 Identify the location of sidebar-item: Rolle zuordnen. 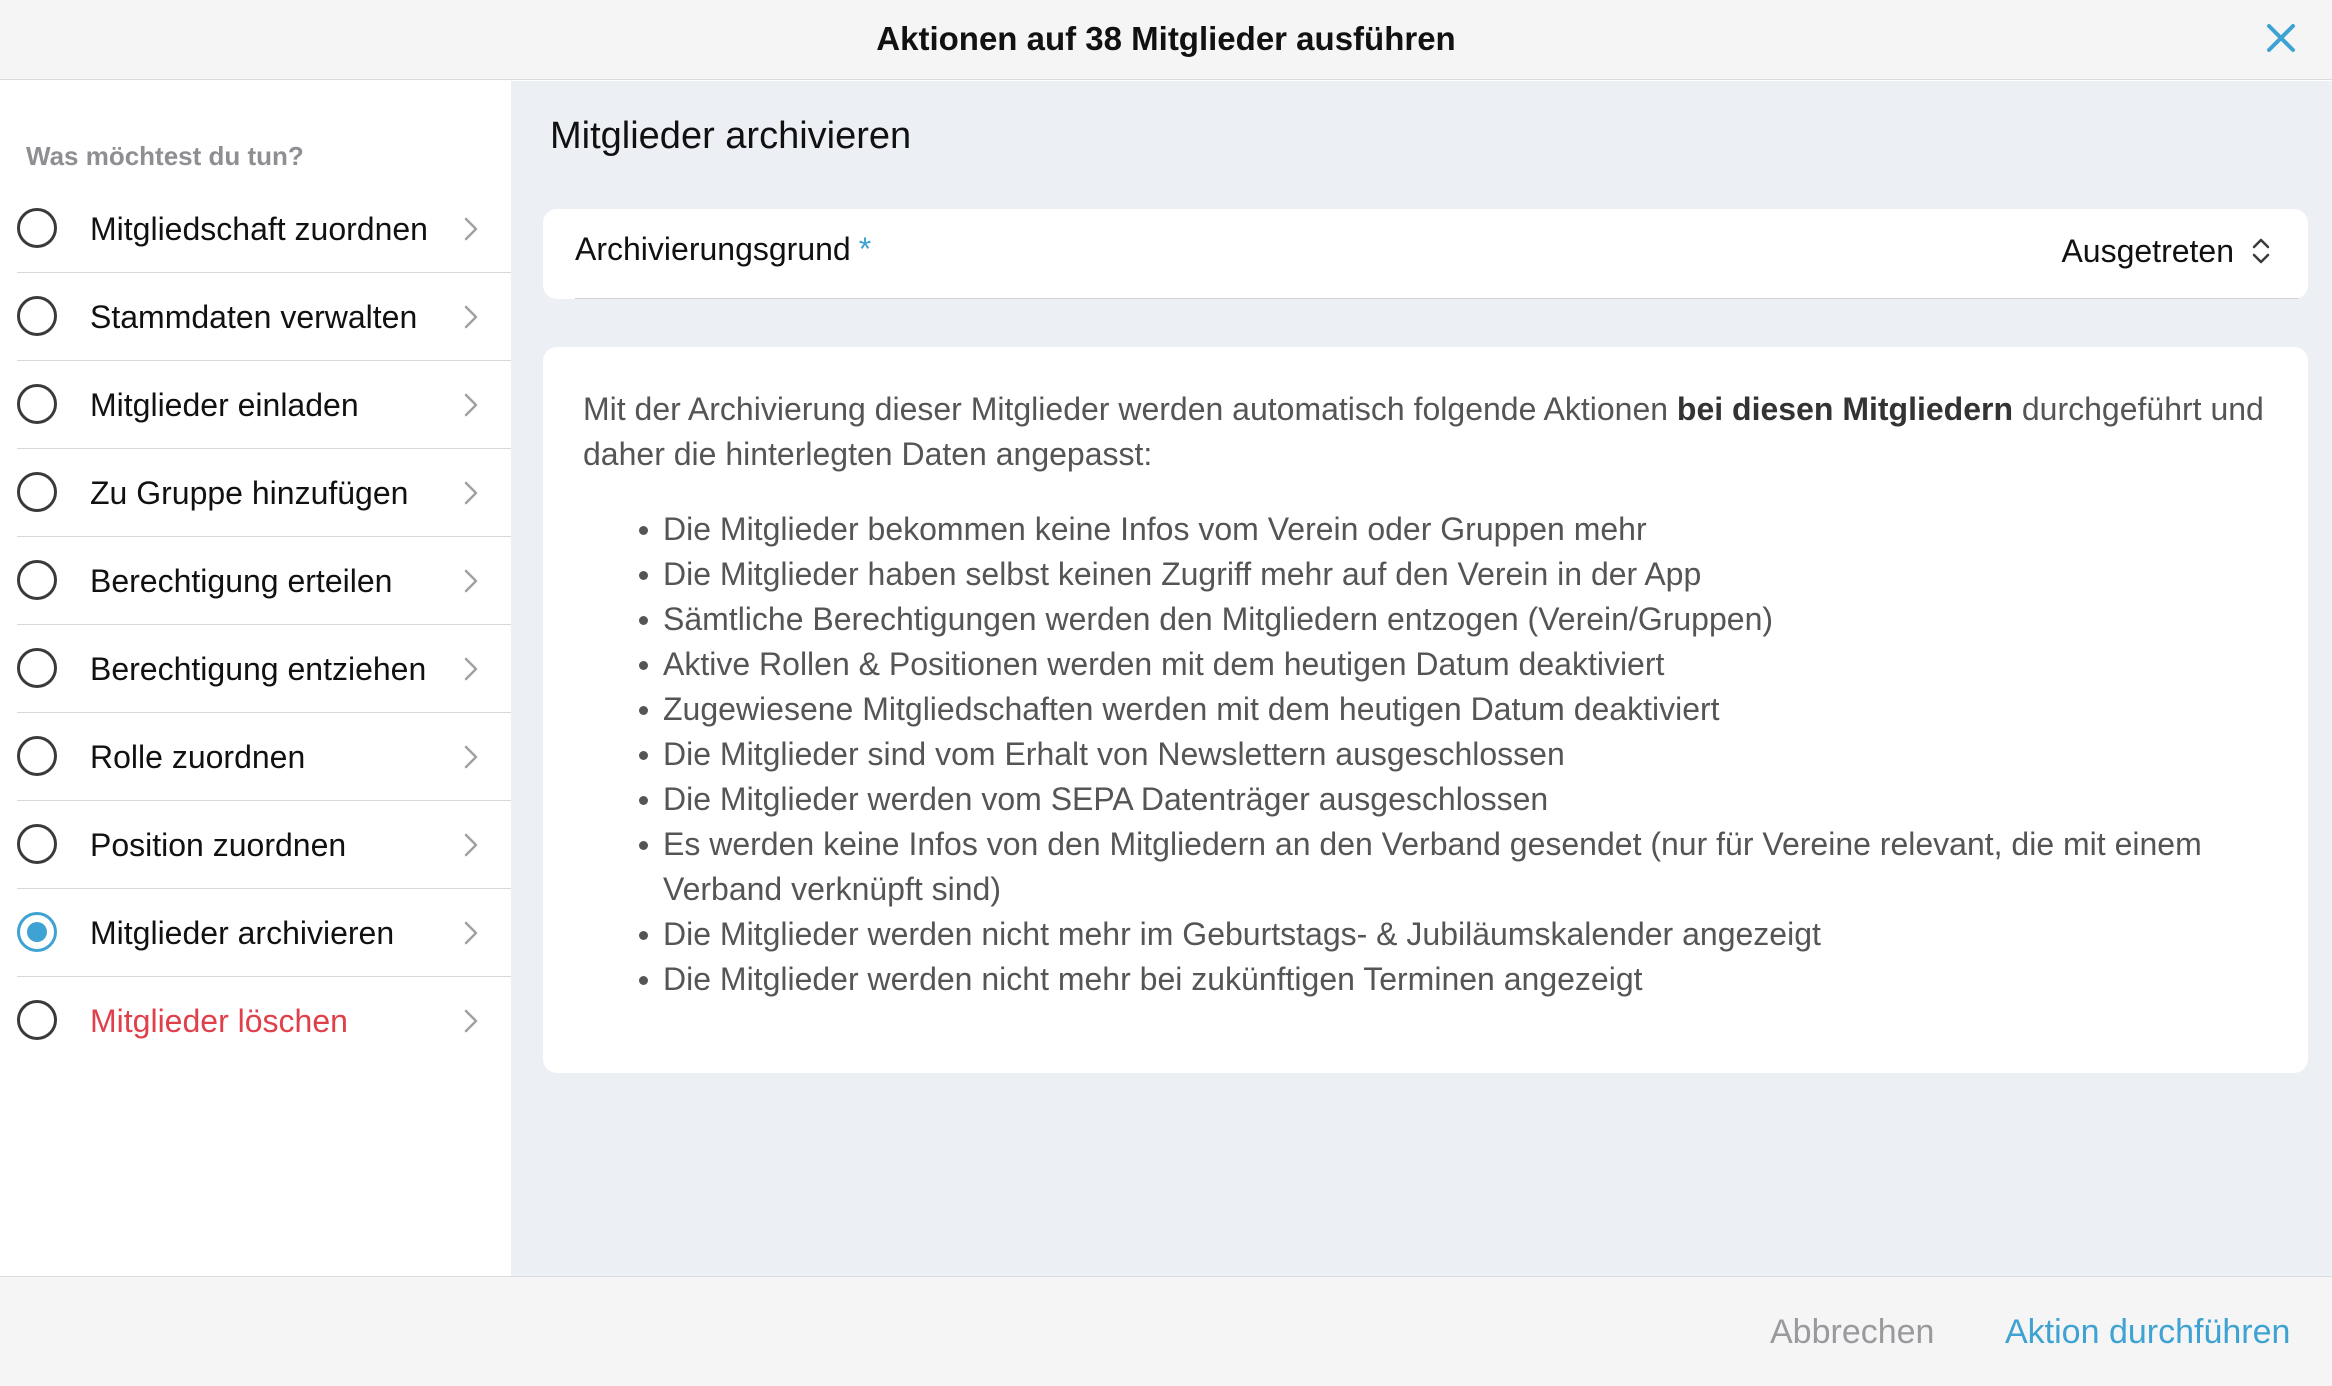
(264, 757).